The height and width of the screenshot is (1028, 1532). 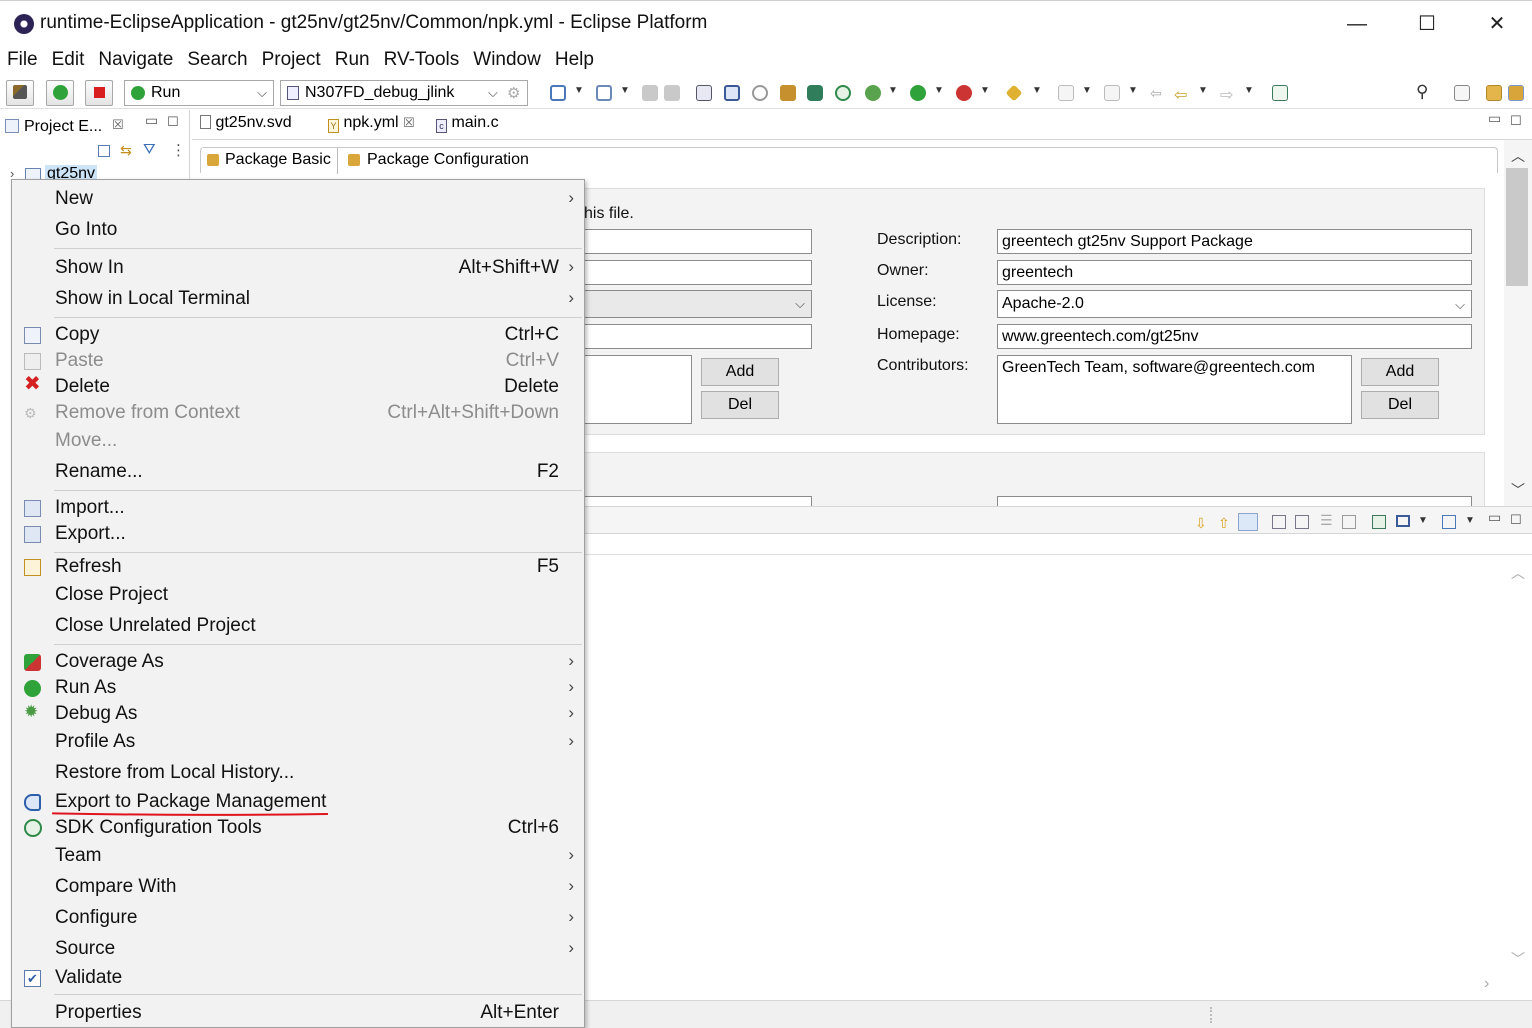 What do you see at coordinates (298, 387) in the screenshot?
I see `menu-item-delete: ✖ Delete Delete` at bounding box center [298, 387].